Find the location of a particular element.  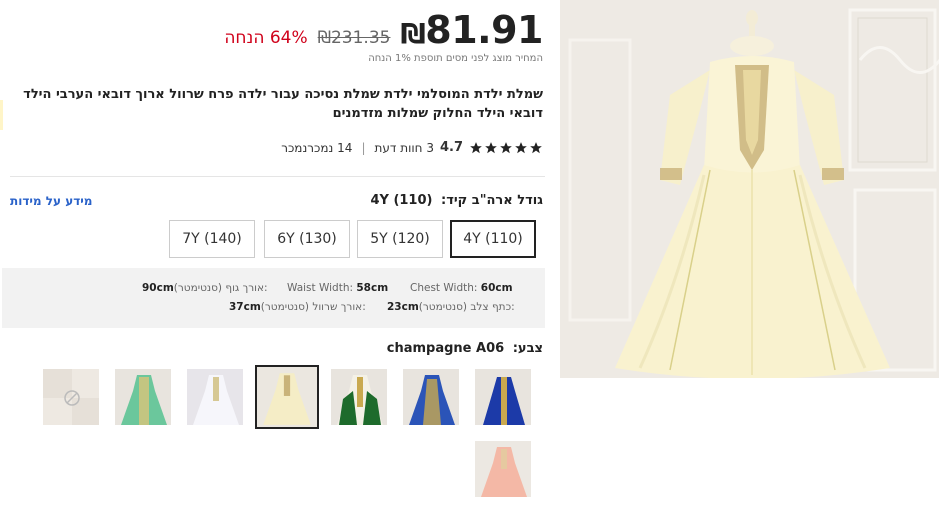

rating-stars is located at coordinates (506, 148).